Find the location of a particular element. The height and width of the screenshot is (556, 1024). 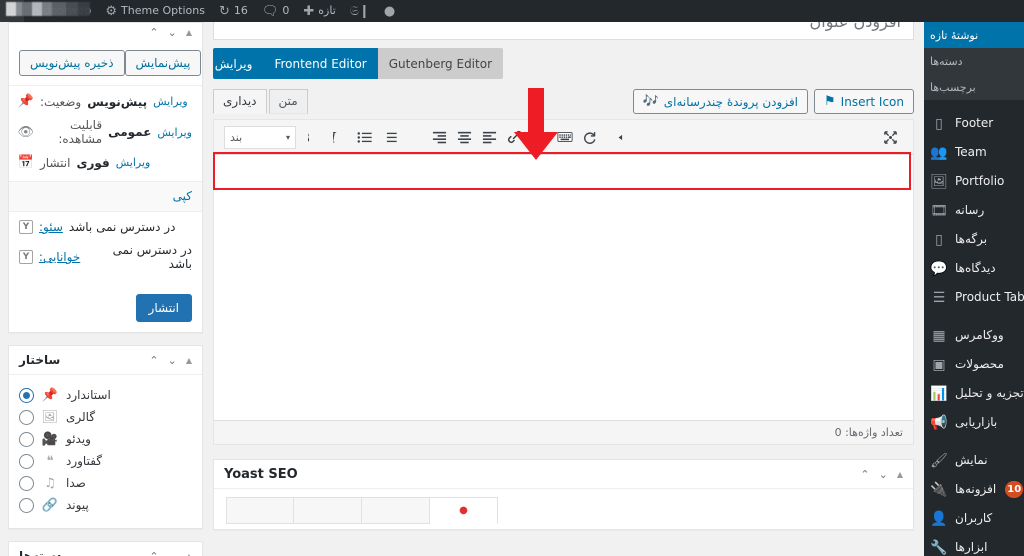

chevron-up-icon-3: ⌃ is located at coordinates (153, 553).